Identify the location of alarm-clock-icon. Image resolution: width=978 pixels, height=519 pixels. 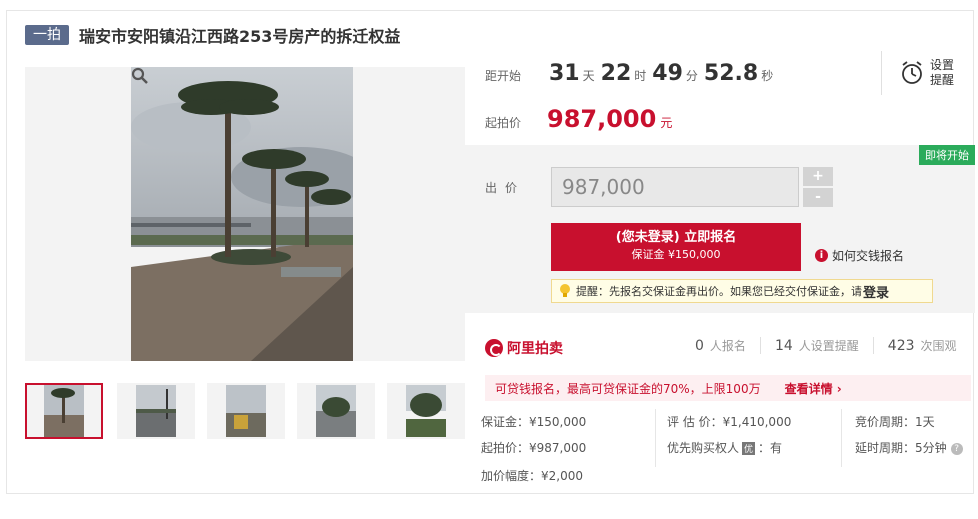
(912, 72).